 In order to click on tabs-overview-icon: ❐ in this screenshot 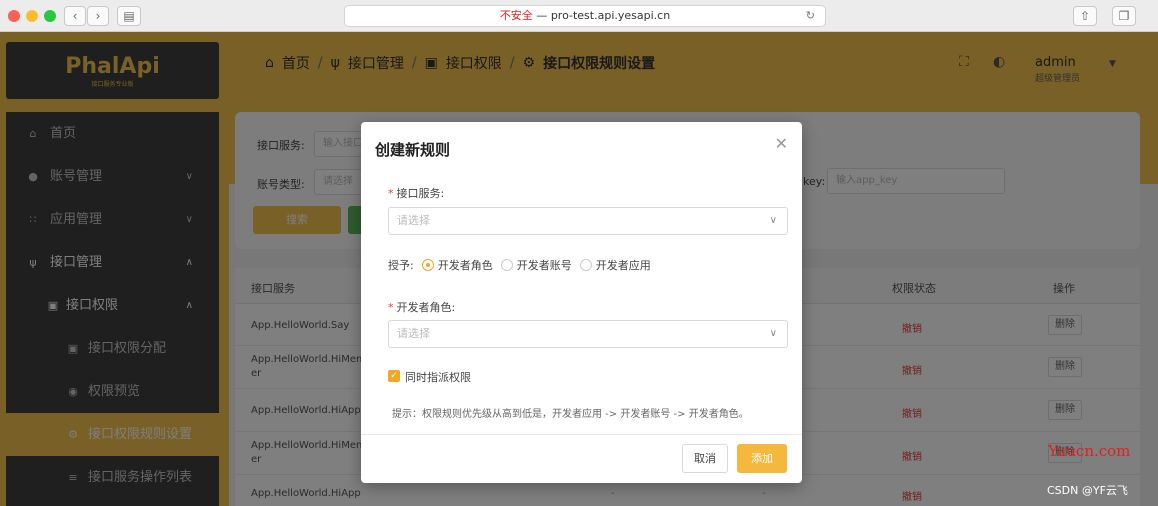, I will do `click(1124, 16)`.